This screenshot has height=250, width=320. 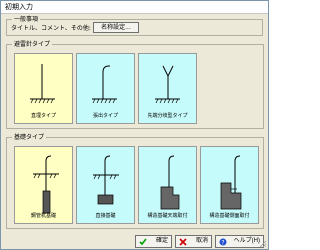 I want to click on foundation-steel-pipe-pile: 鋼管杭基礎, so click(x=43, y=185).